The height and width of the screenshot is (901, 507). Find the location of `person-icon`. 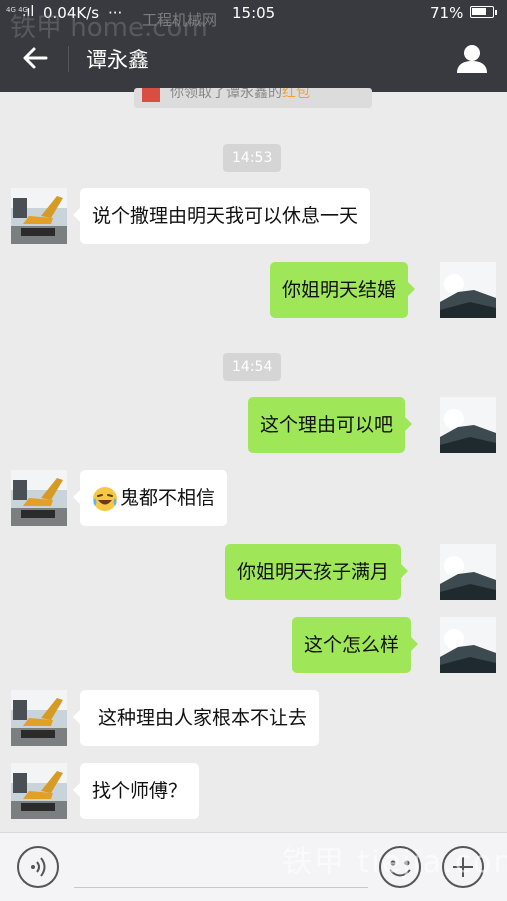

person-icon is located at coordinates (472, 59).